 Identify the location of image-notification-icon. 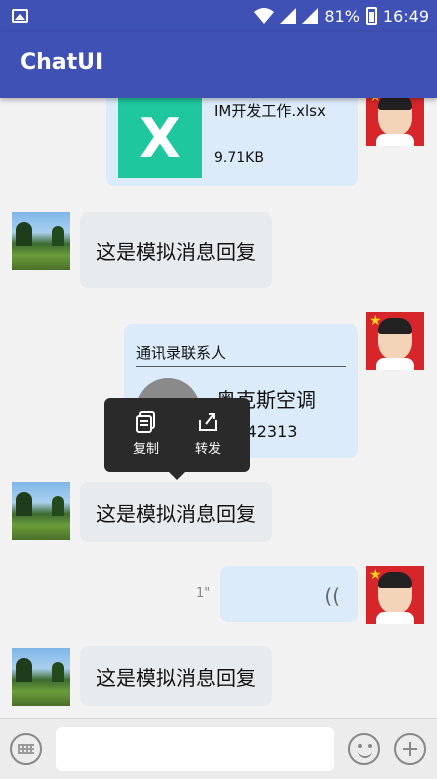
(20, 16).